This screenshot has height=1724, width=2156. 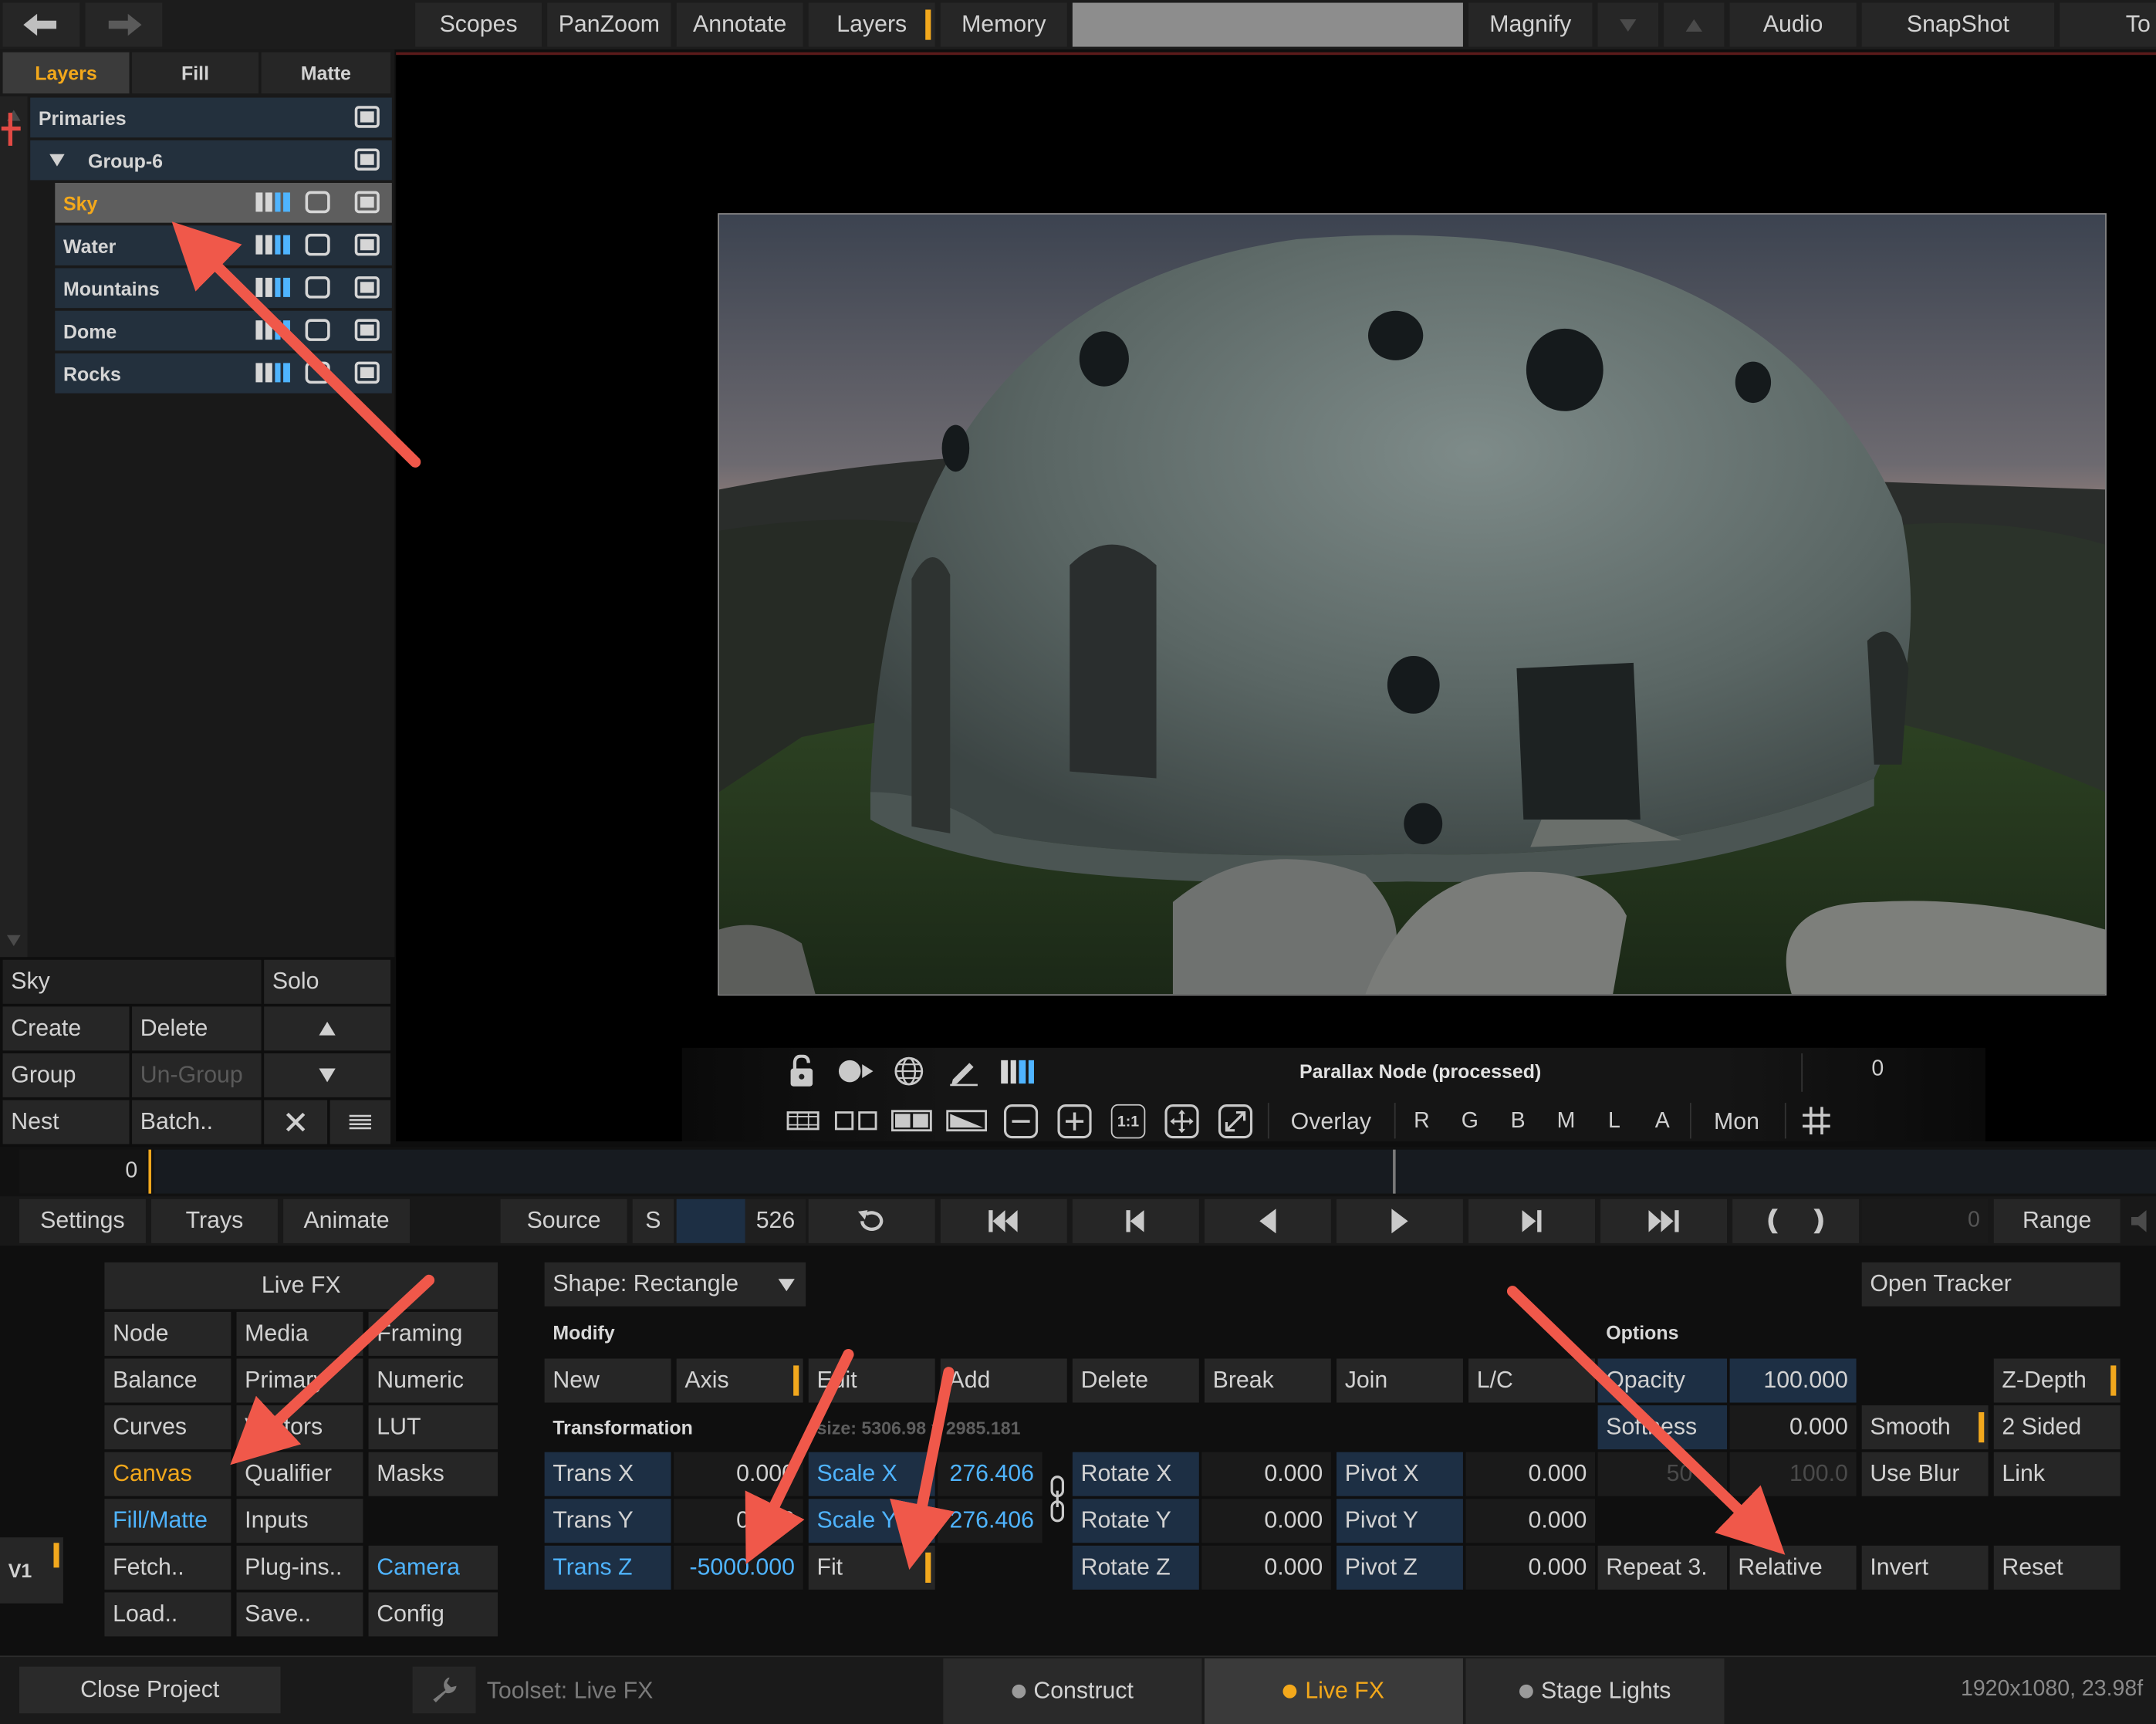 I want to click on arrow-to-trans-z, so click(x=799, y=1457).